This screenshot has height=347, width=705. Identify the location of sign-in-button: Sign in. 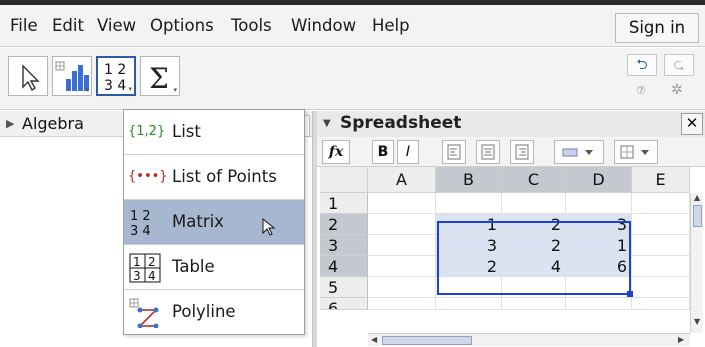
(657, 28).